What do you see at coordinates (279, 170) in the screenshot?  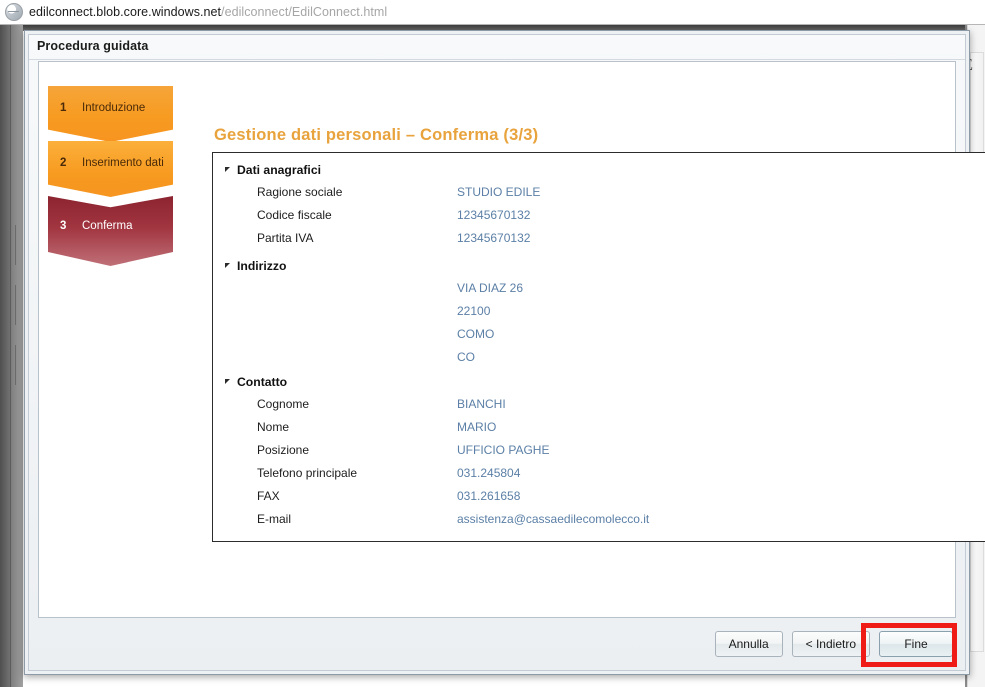 I see `group-heading-label: Dati anagrafici` at bounding box center [279, 170].